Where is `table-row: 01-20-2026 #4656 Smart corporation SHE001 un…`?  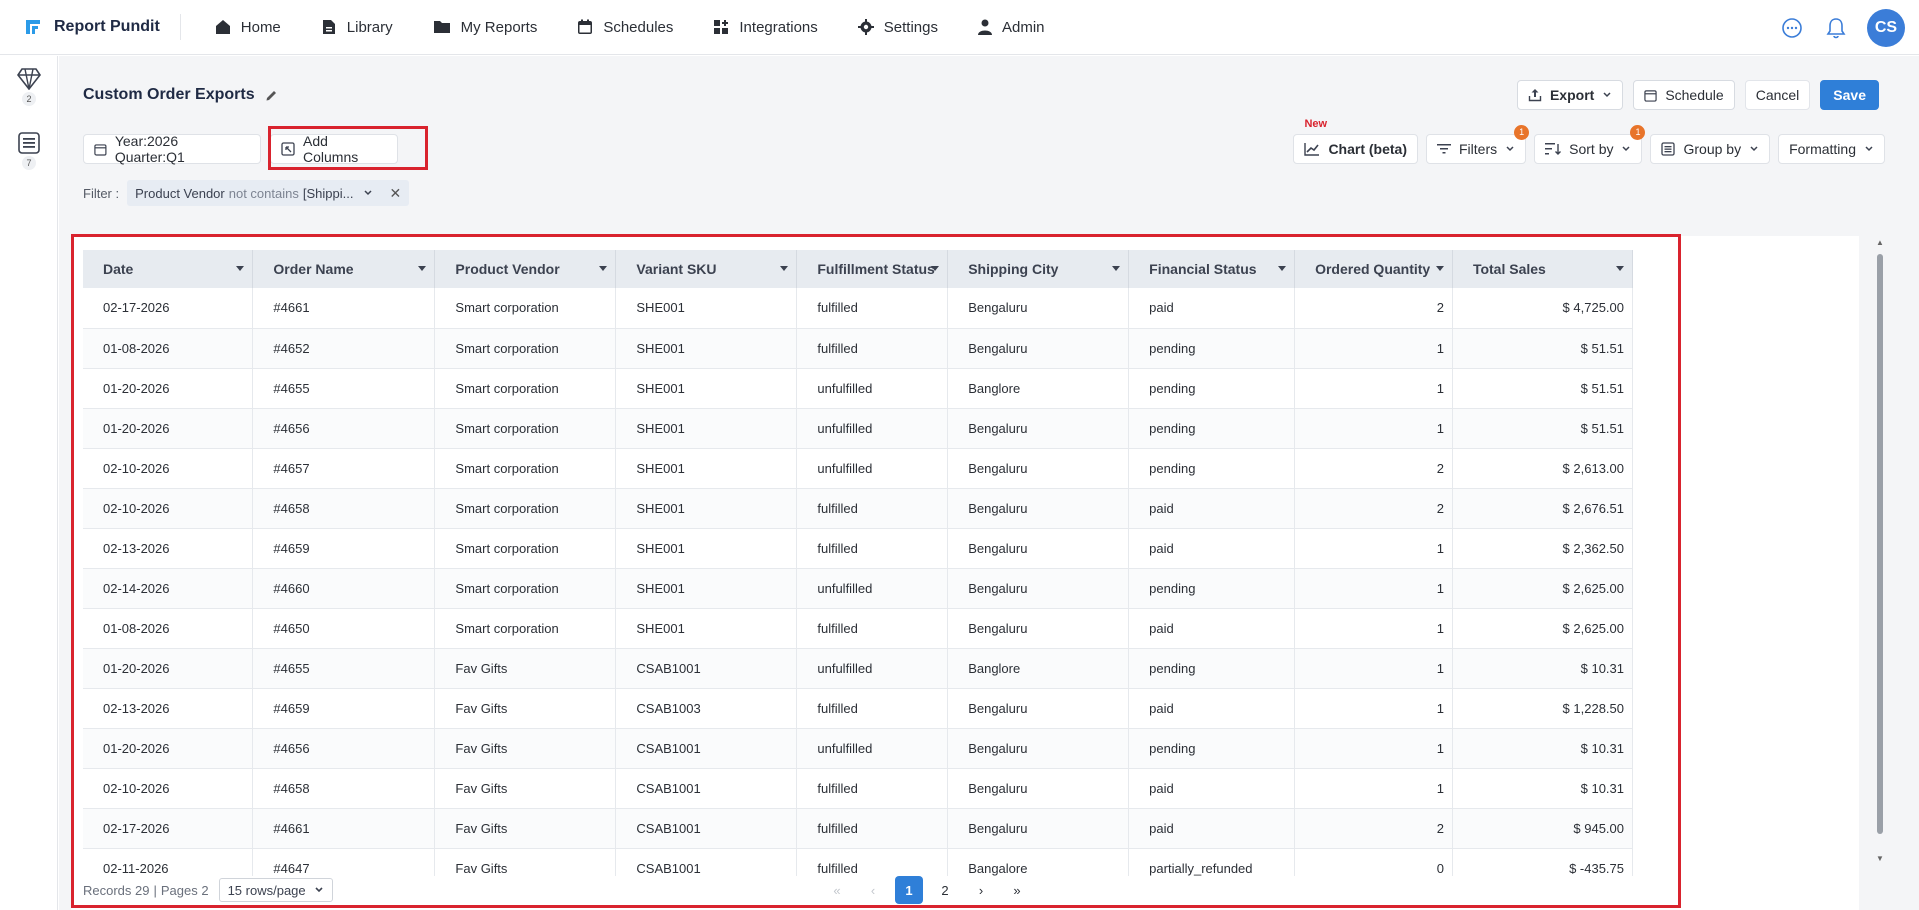 table-row: 01-20-2026 #4656 Smart corporation SHE001 un… is located at coordinates (858, 428).